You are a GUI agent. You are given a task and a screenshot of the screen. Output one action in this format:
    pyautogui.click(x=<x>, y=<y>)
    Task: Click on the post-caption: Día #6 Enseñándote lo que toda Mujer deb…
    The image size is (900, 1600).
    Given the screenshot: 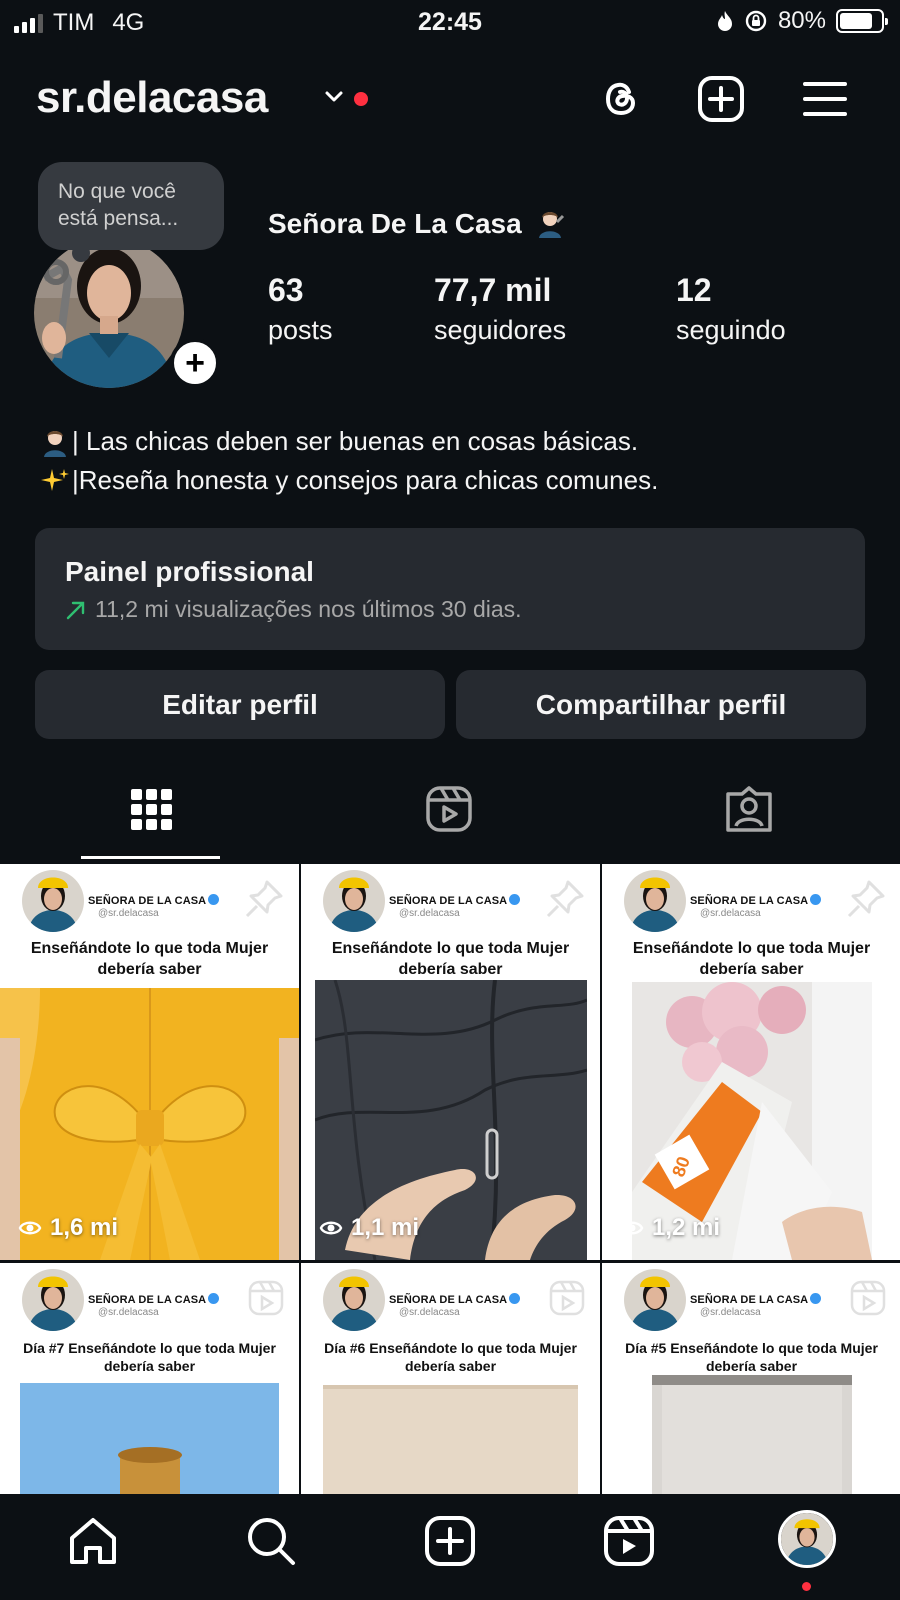 What is the action you would take?
    pyautogui.click(x=450, y=1357)
    